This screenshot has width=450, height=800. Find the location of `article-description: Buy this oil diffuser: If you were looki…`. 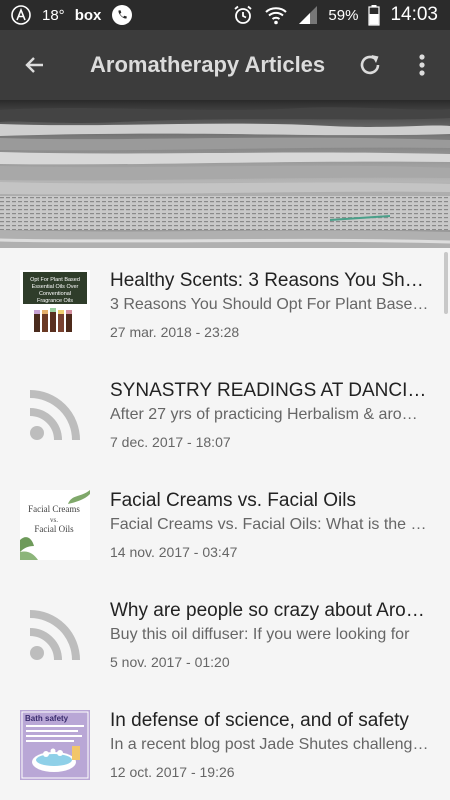

article-description: Buy this oil diffuser: If you were looki… is located at coordinates (260, 634).